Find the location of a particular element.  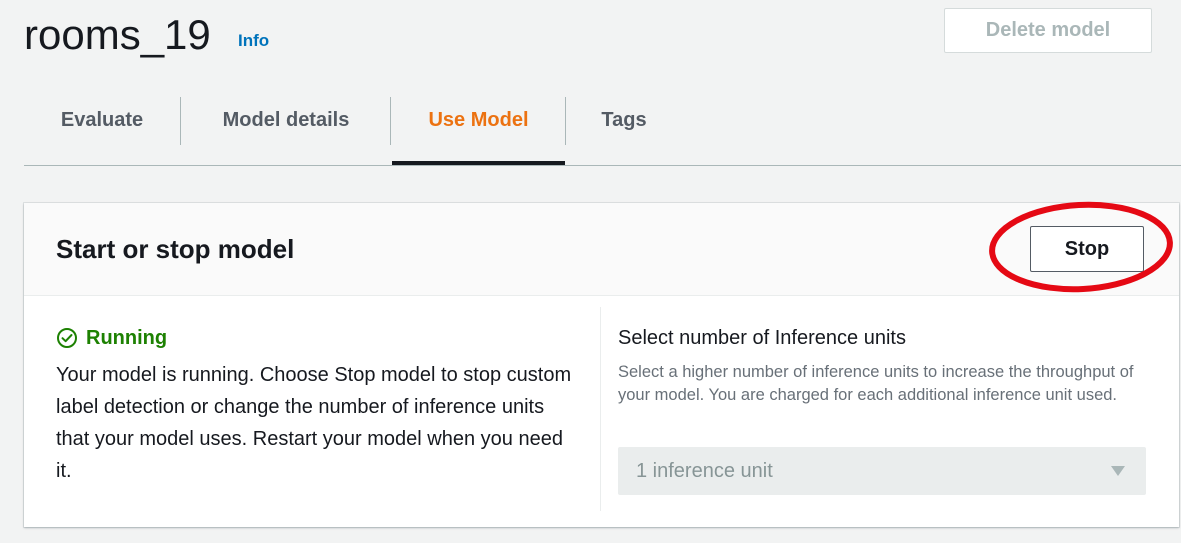

tab-model-details: Model details is located at coordinates (286, 127).